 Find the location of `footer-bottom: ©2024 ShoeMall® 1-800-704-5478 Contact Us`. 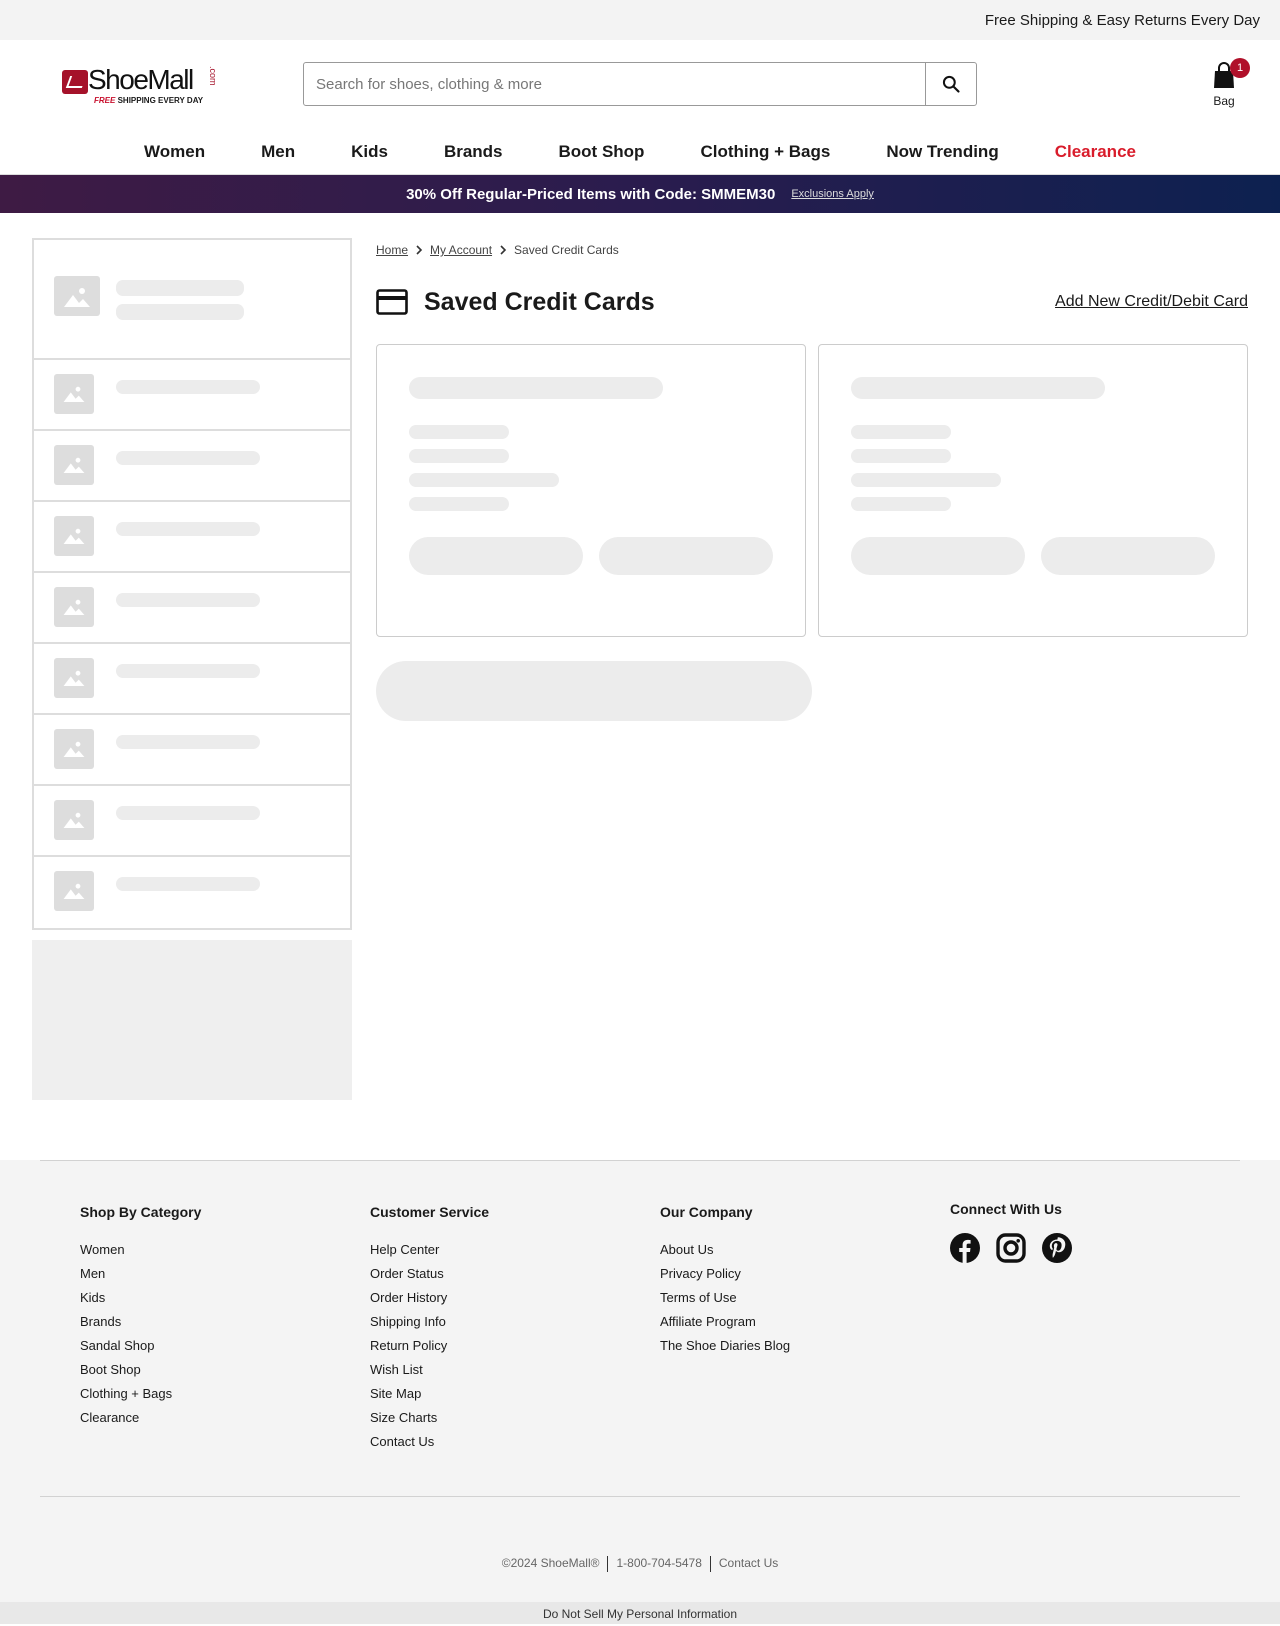

footer-bottom: ©2024 ShoeMall® 1-800-704-5478 Contact Us is located at coordinates (640, 1564).